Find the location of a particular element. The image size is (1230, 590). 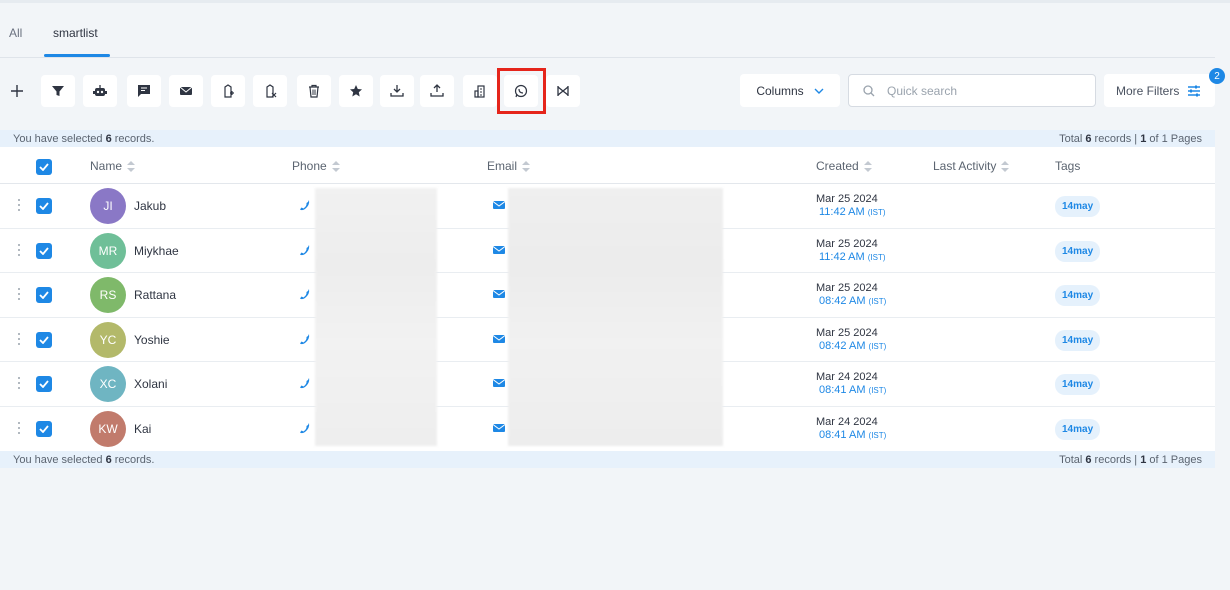

contact-name: Yoshie is located at coordinates (152, 340).